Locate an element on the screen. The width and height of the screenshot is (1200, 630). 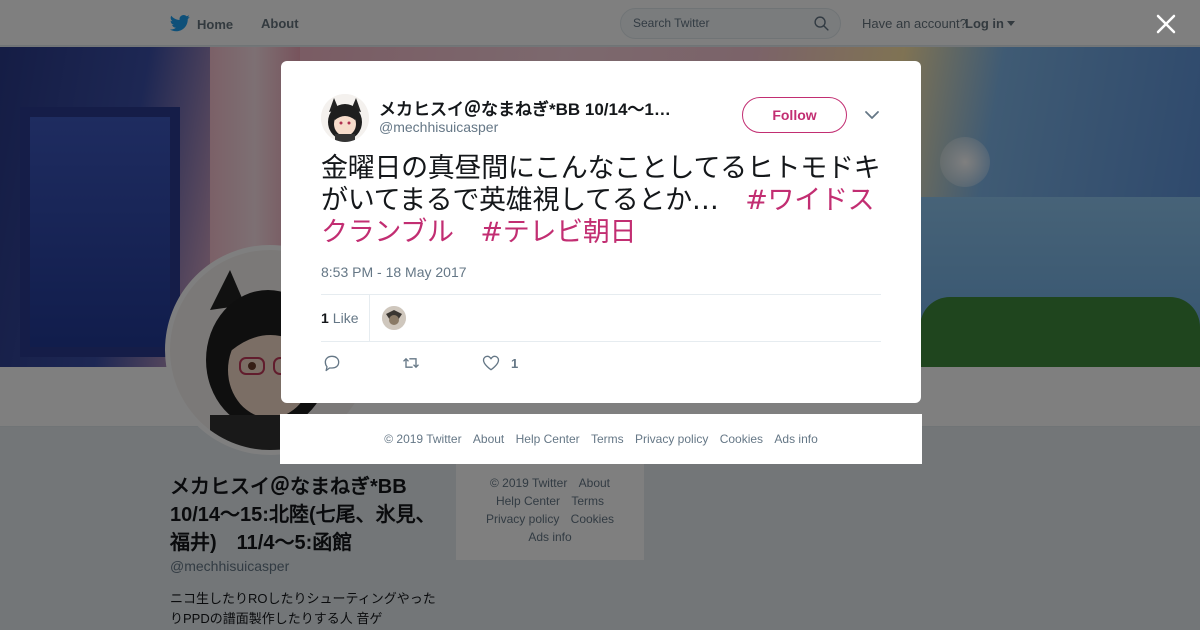
liker-avatar is located at coordinates (394, 318).